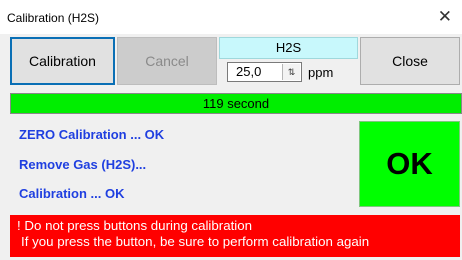  I want to click on concentration-row: 25,0 ⇅ ppm, so click(288, 72).